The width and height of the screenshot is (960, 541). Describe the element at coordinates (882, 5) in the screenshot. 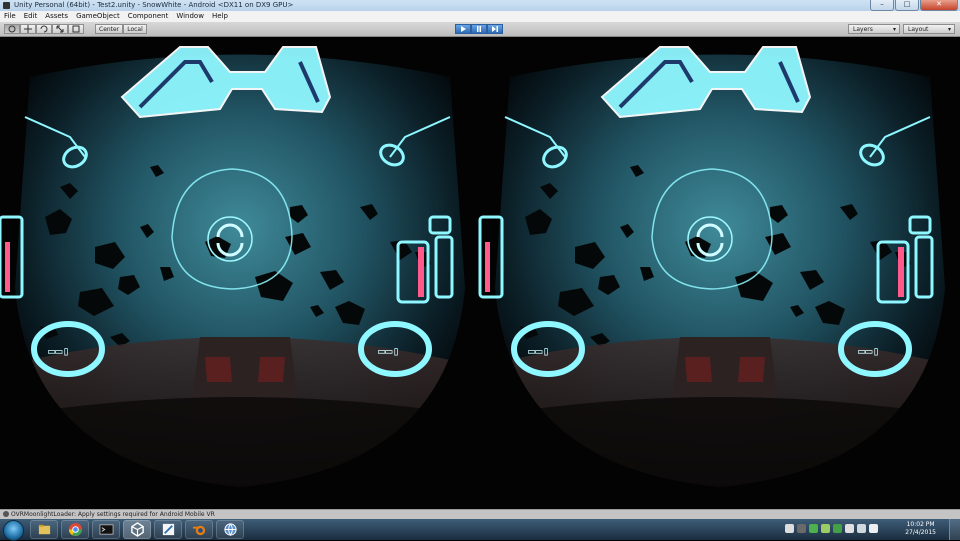

I see `minimize-button: –` at that location.